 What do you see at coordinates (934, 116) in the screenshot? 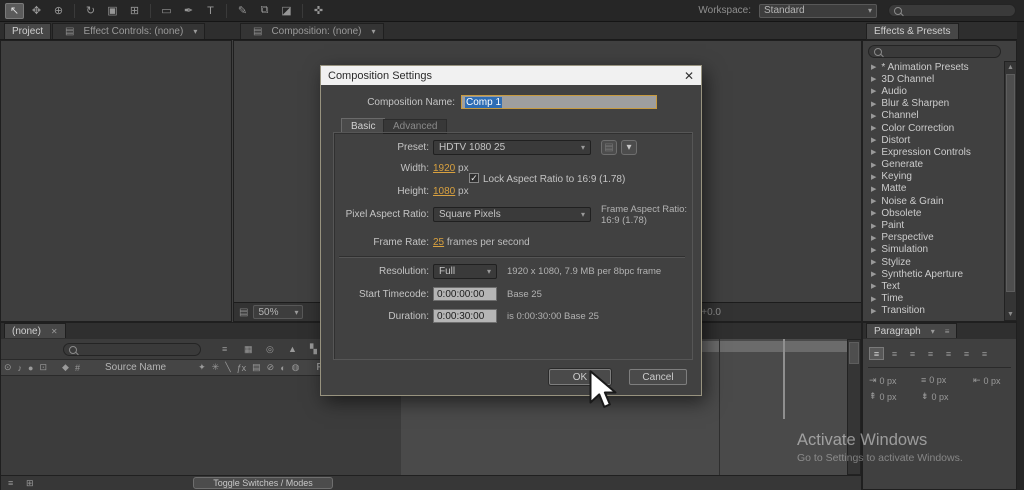
I see `effects-category: ▶ Channel` at bounding box center [934, 116].